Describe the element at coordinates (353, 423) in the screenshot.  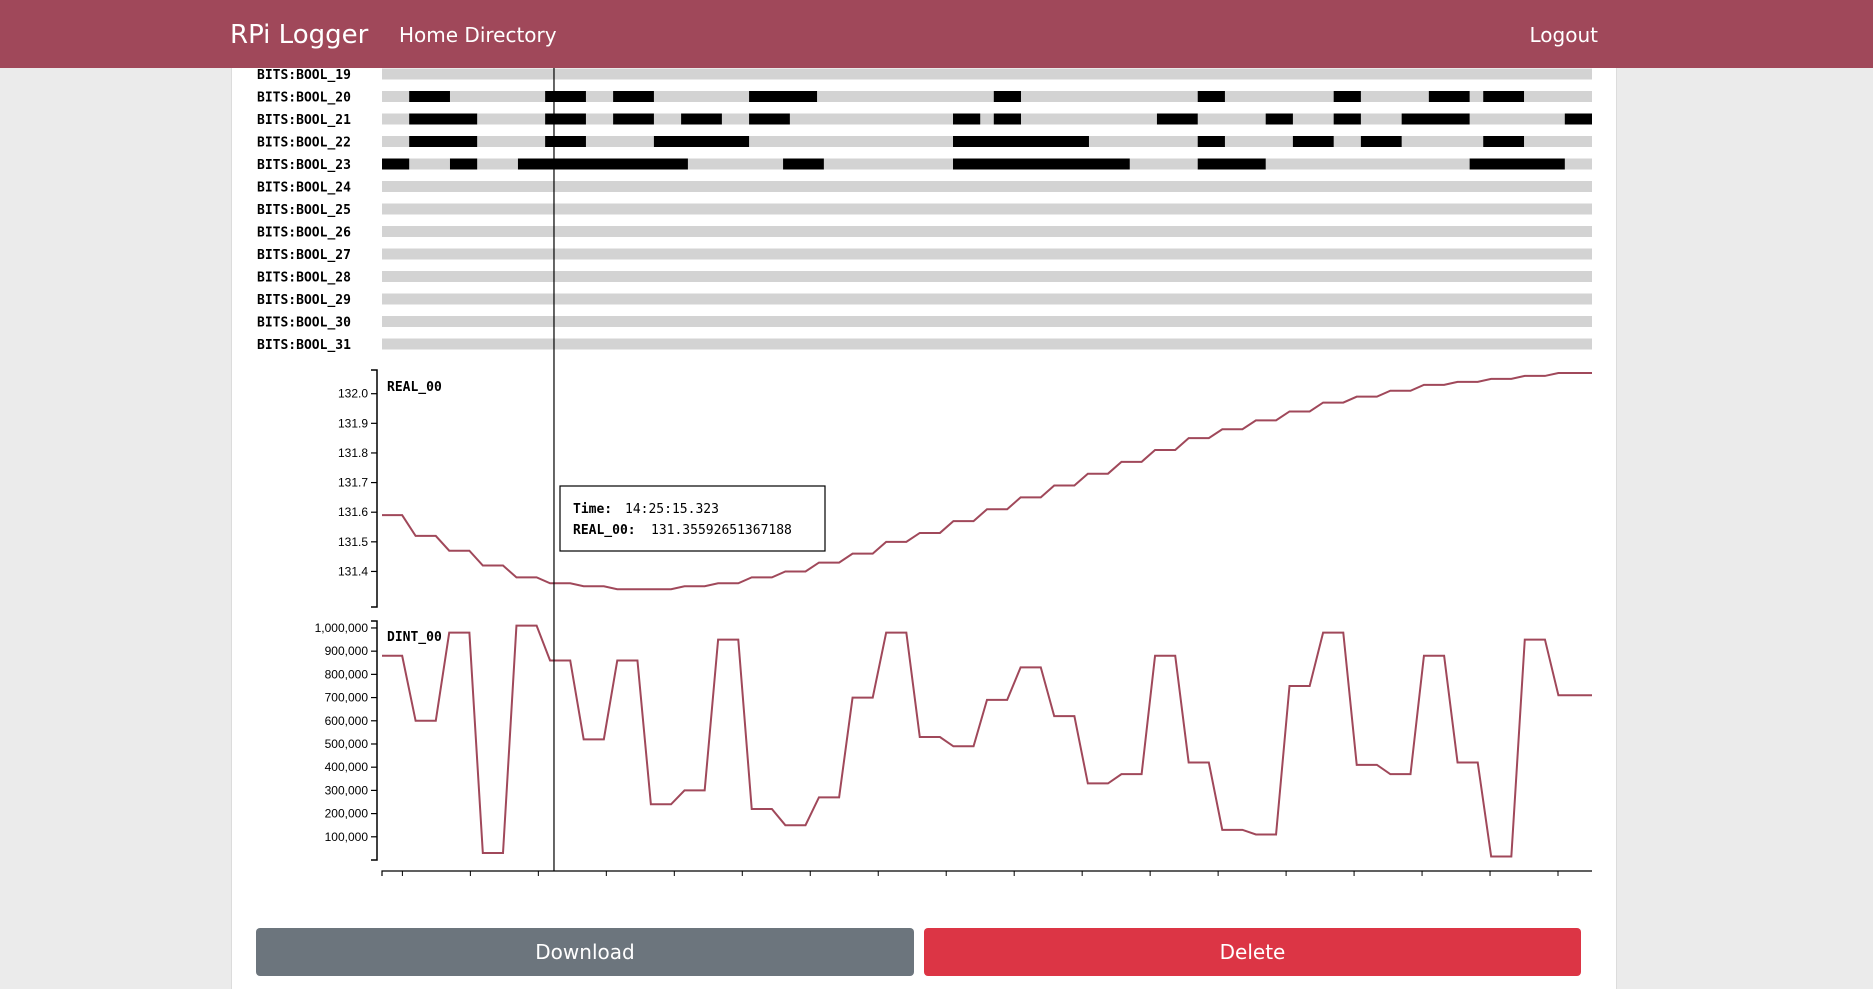
I see `y-tick-label: 131.9` at that location.